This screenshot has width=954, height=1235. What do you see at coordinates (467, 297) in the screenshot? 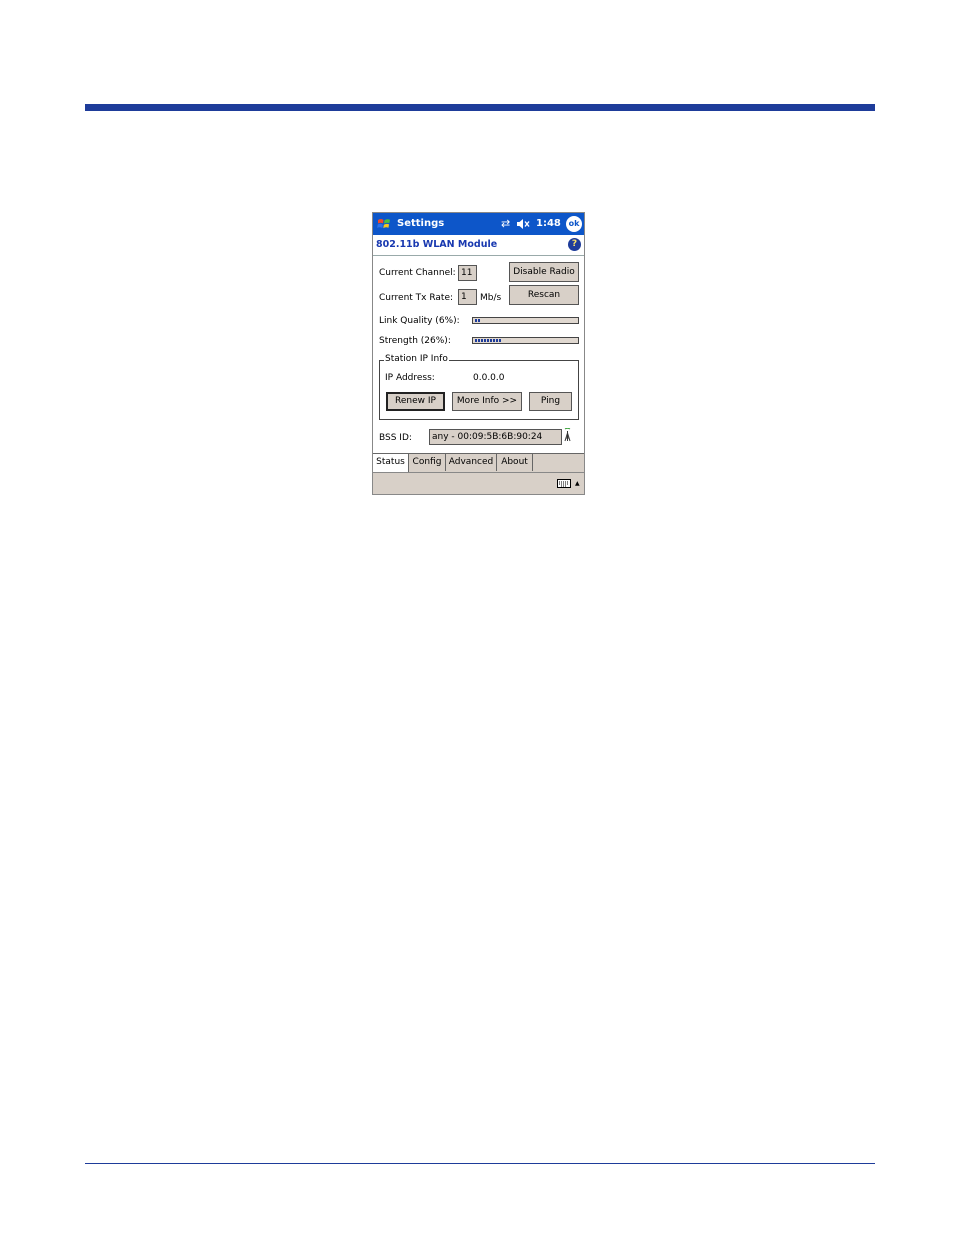
I see `tx-rate-field: 1` at bounding box center [467, 297].